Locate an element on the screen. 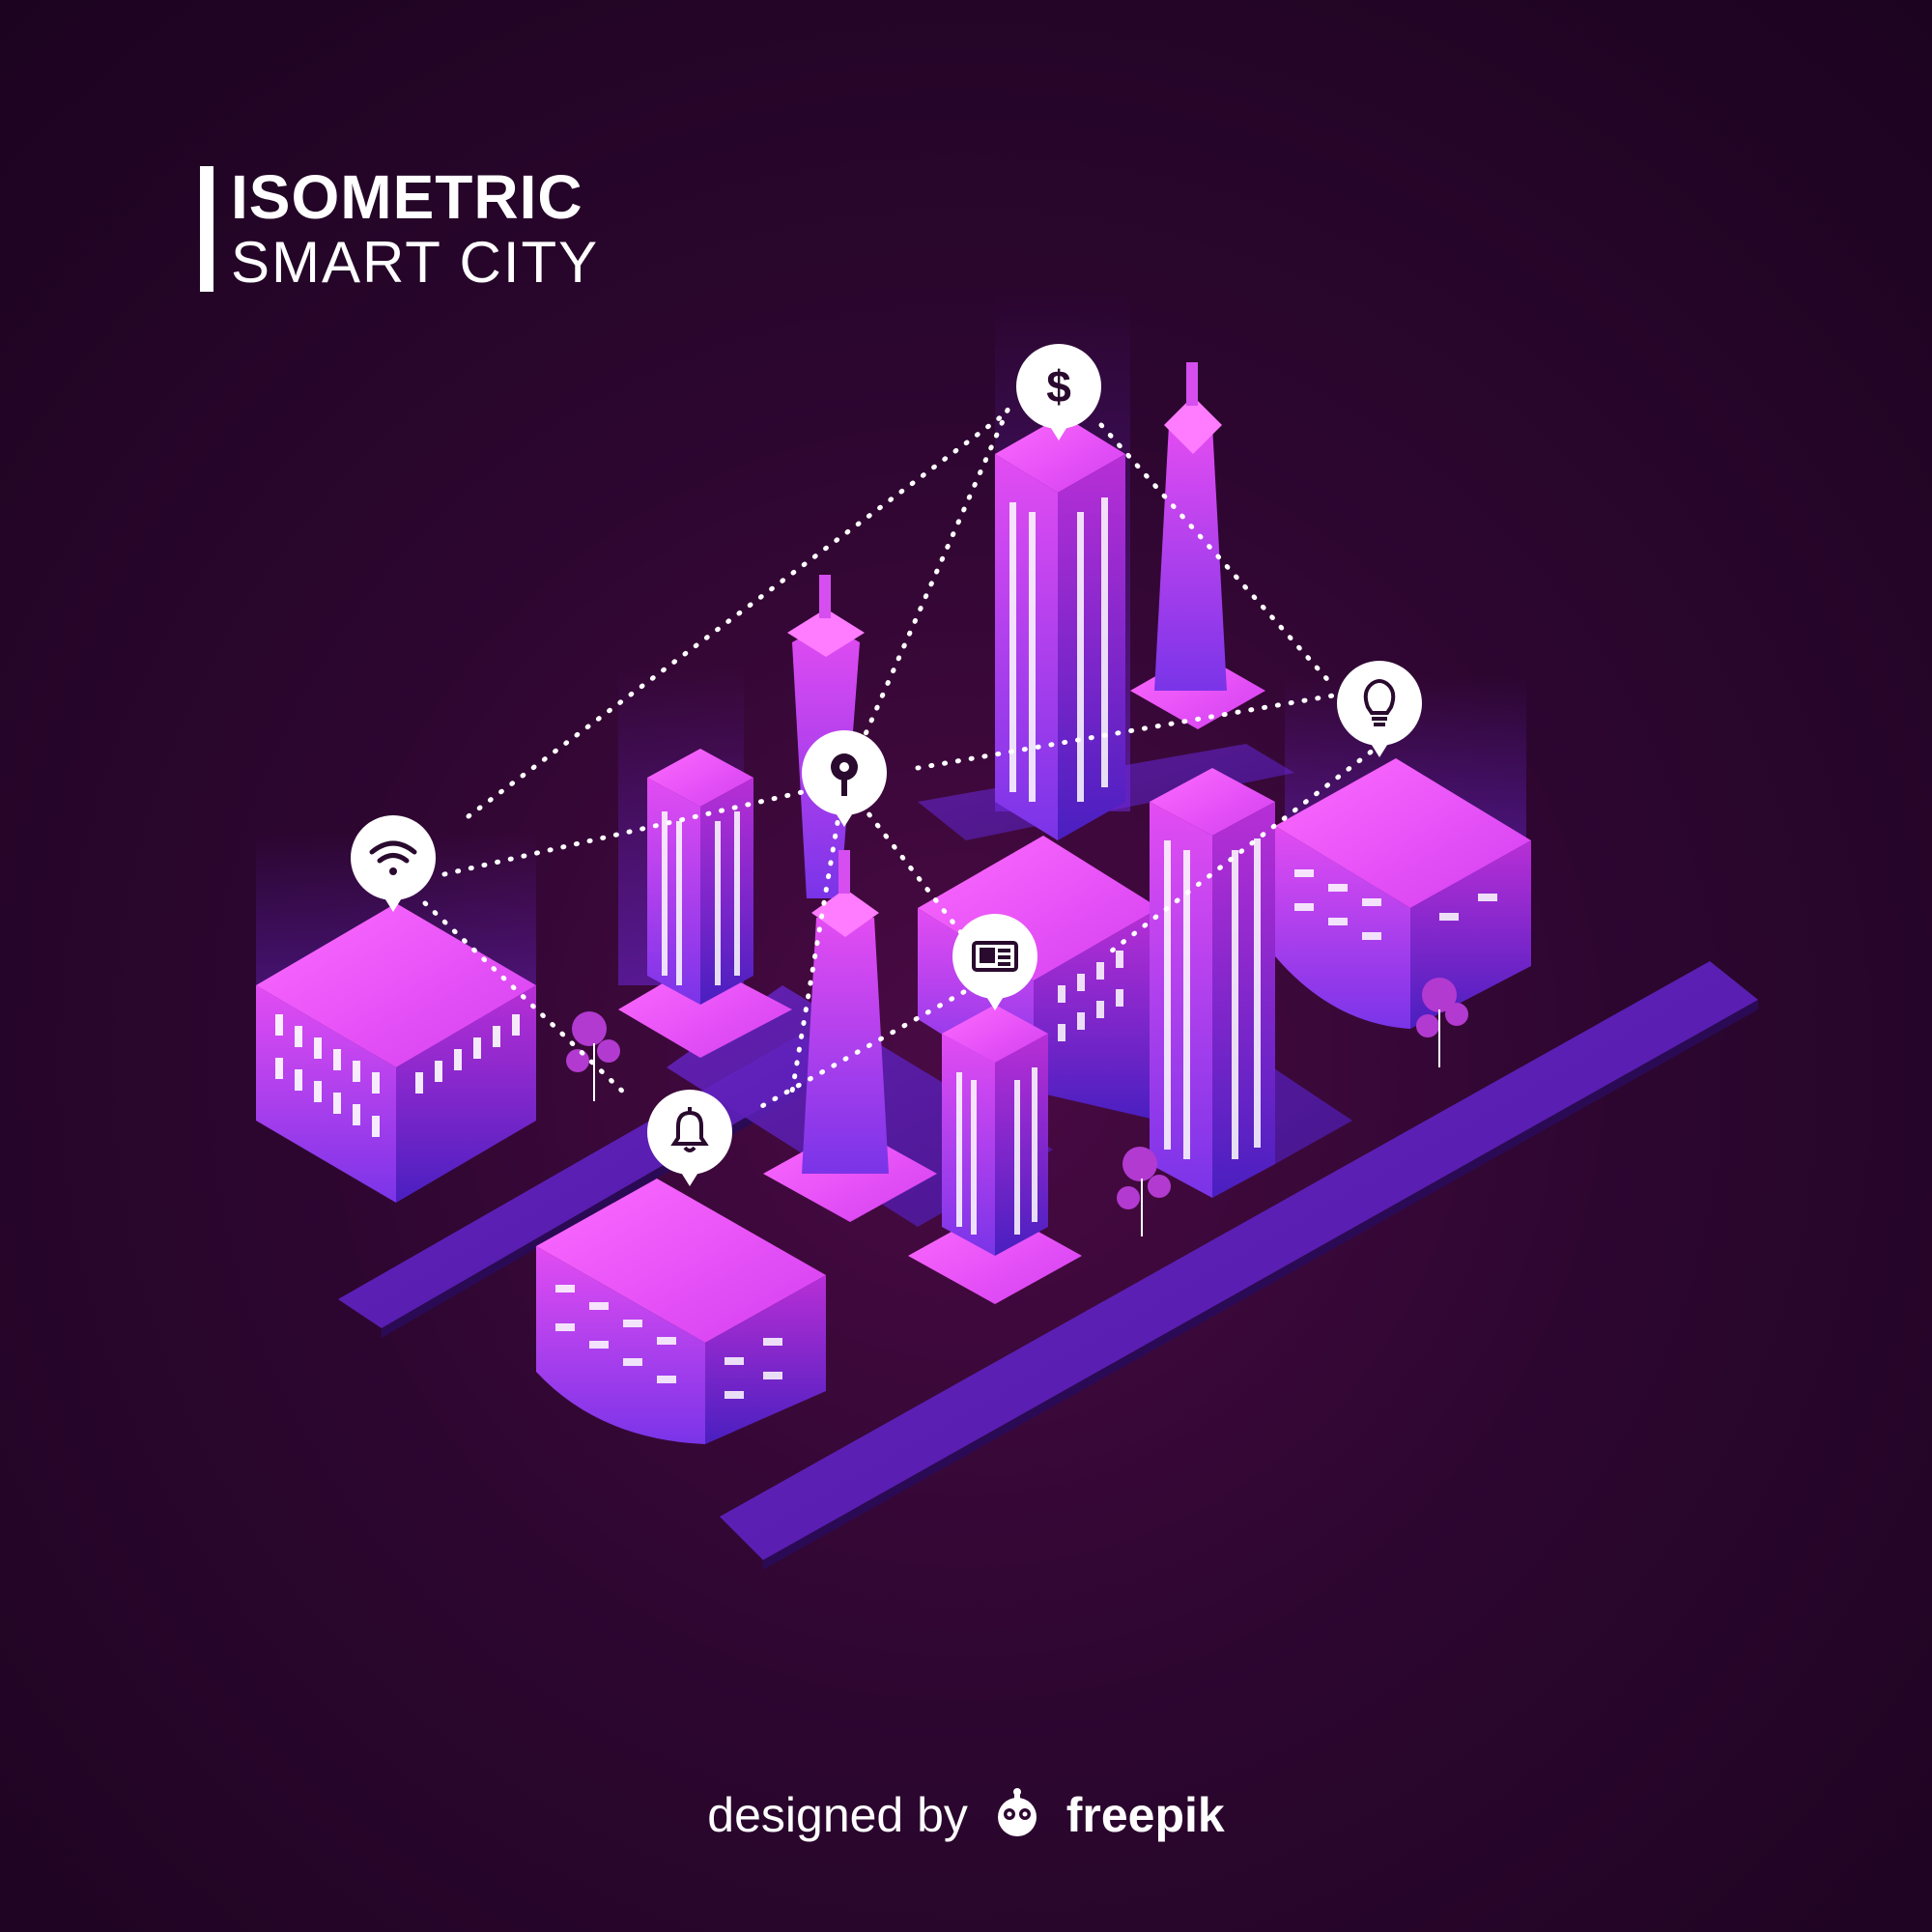 The height and width of the screenshot is (1932, 1932). dollar-icon: $ is located at coordinates (1058, 386).